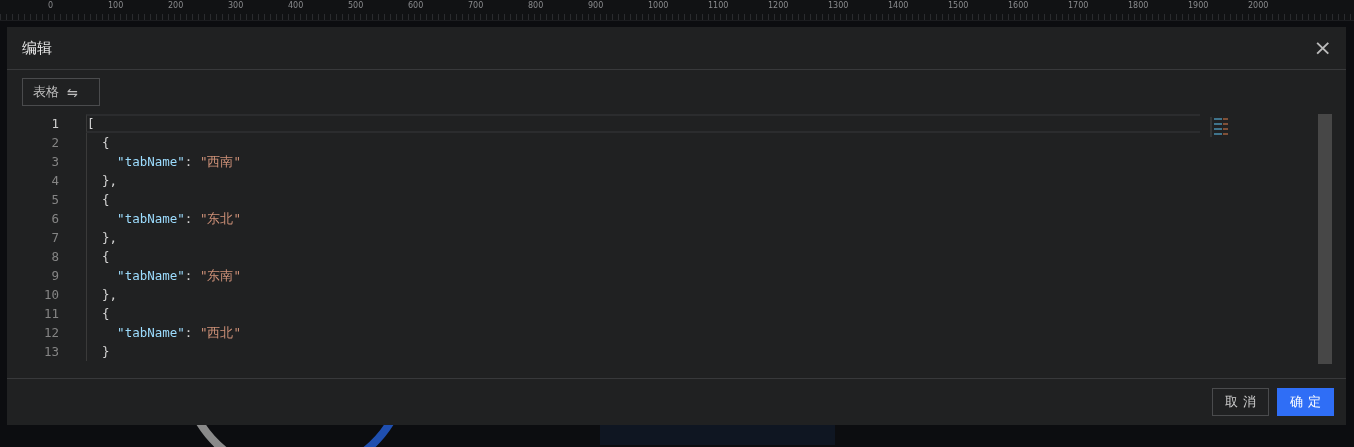  Describe the element at coordinates (958, 6) in the screenshot. I see `ruler-label: 1500` at that location.